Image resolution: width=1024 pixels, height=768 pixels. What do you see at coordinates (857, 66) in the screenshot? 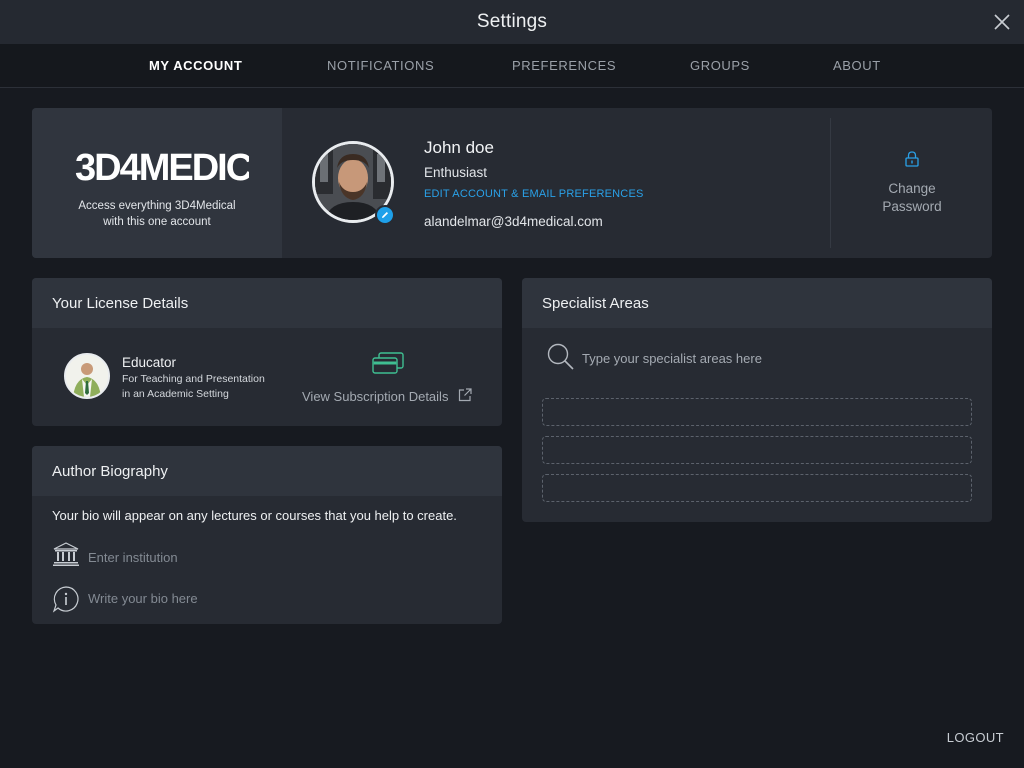
I see `tab-about: ABOUT` at bounding box center [857, 66].